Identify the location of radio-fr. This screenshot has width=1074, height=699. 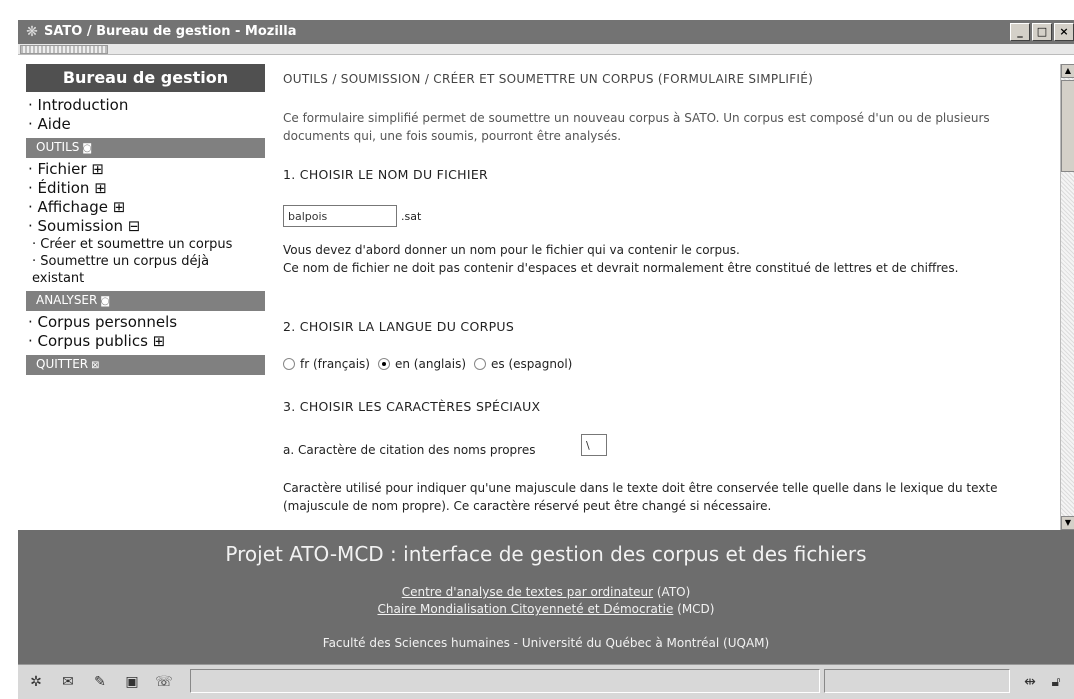
(289, 364).